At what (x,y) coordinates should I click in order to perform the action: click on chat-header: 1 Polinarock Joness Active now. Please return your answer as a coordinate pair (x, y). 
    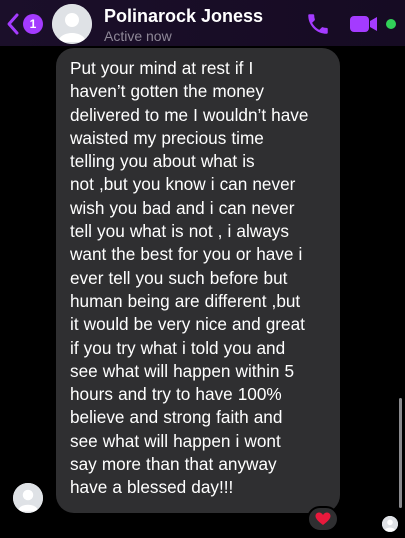
    Looking at the image, I should click on (202, 23).